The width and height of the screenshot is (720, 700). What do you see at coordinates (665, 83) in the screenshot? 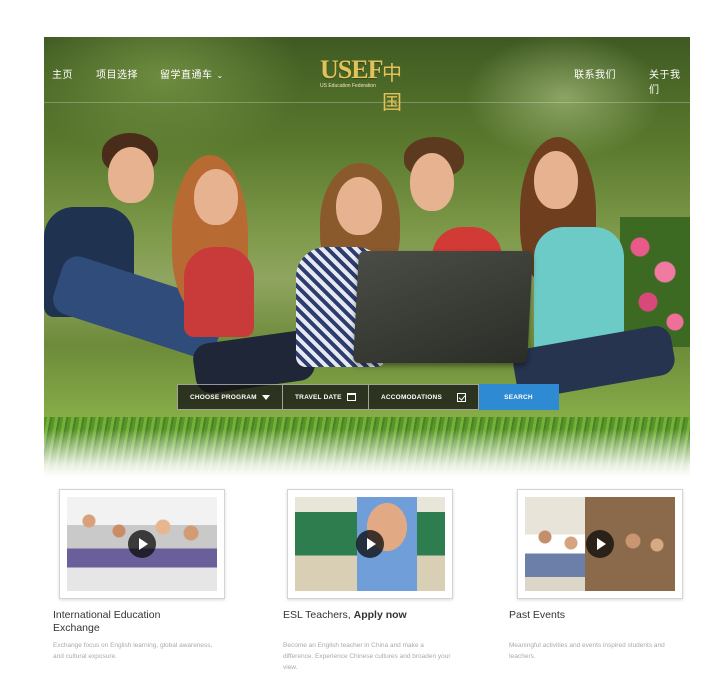
I see `nav-about-label: 关于我们` at bounding box center [665, 83].